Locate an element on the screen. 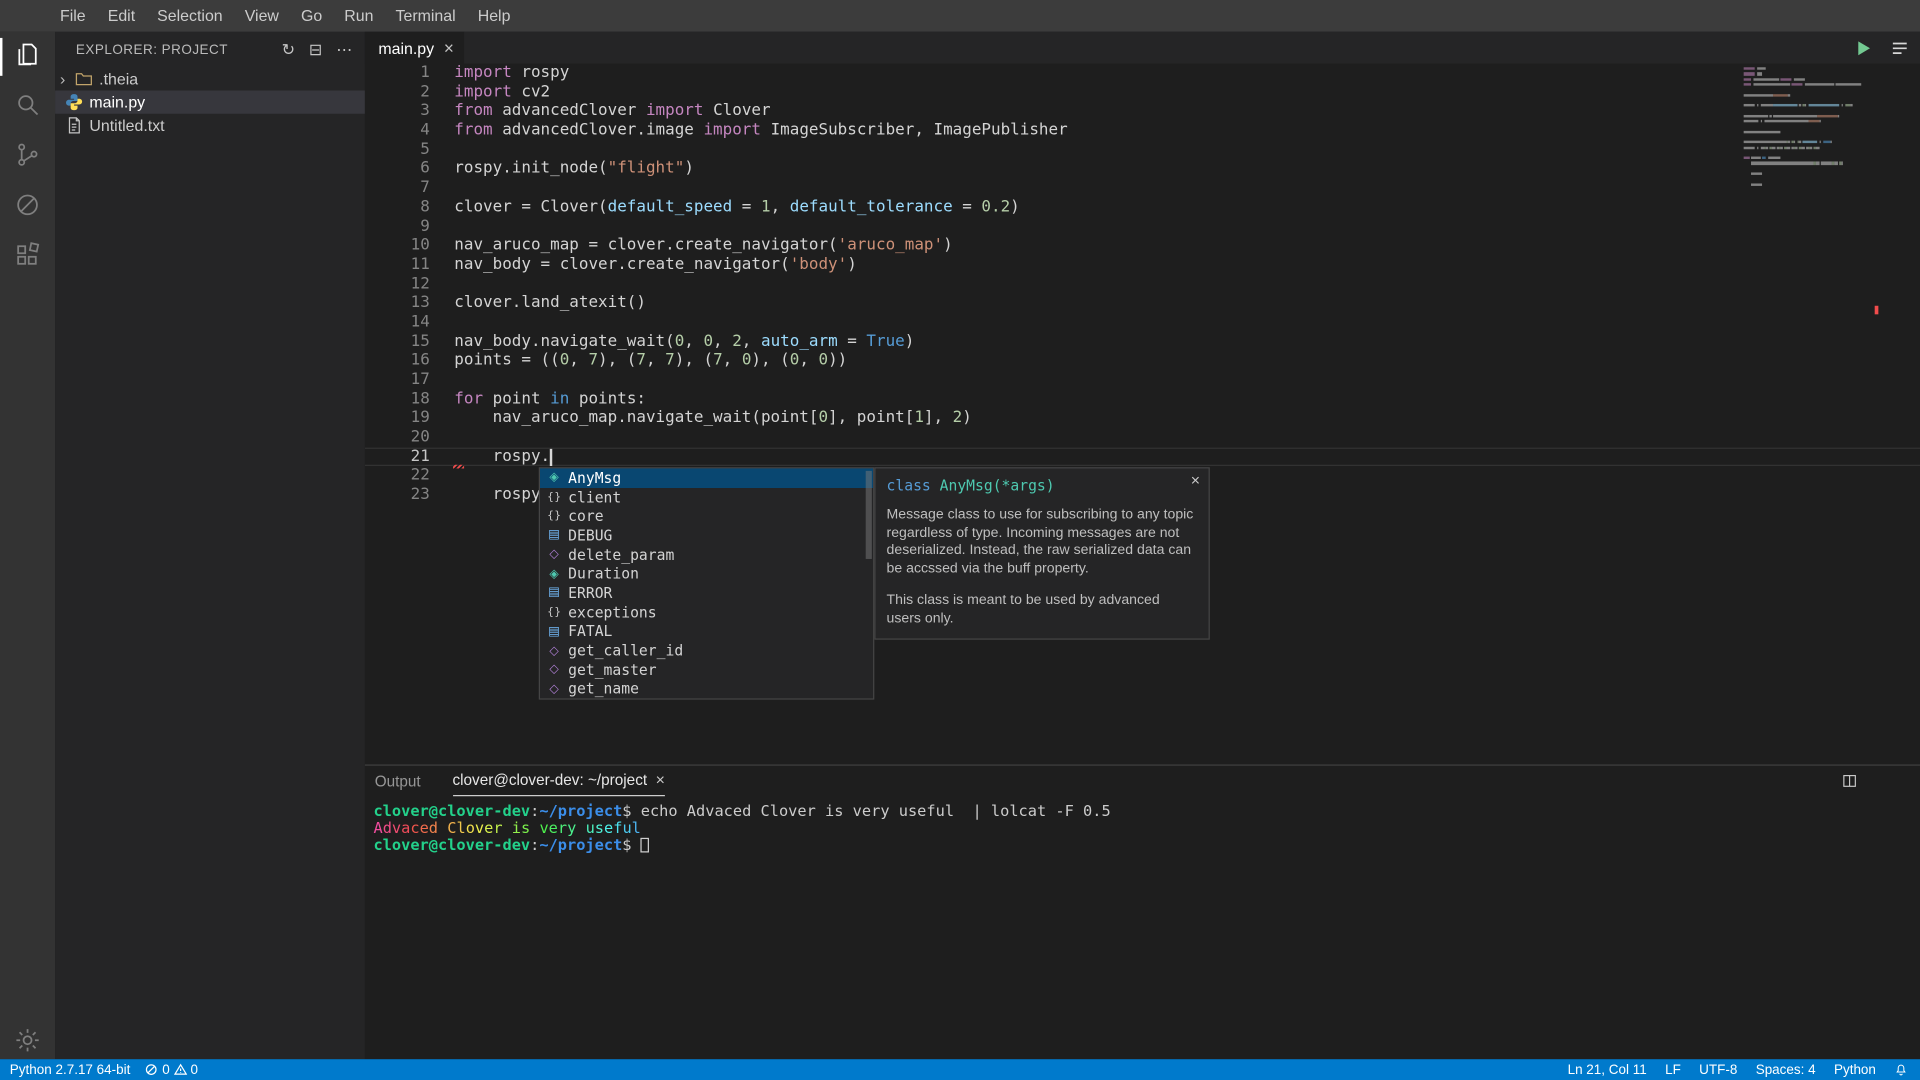 This screenshot has width=1920, height=1080. folder-icon is located at coordinates (84, 79).